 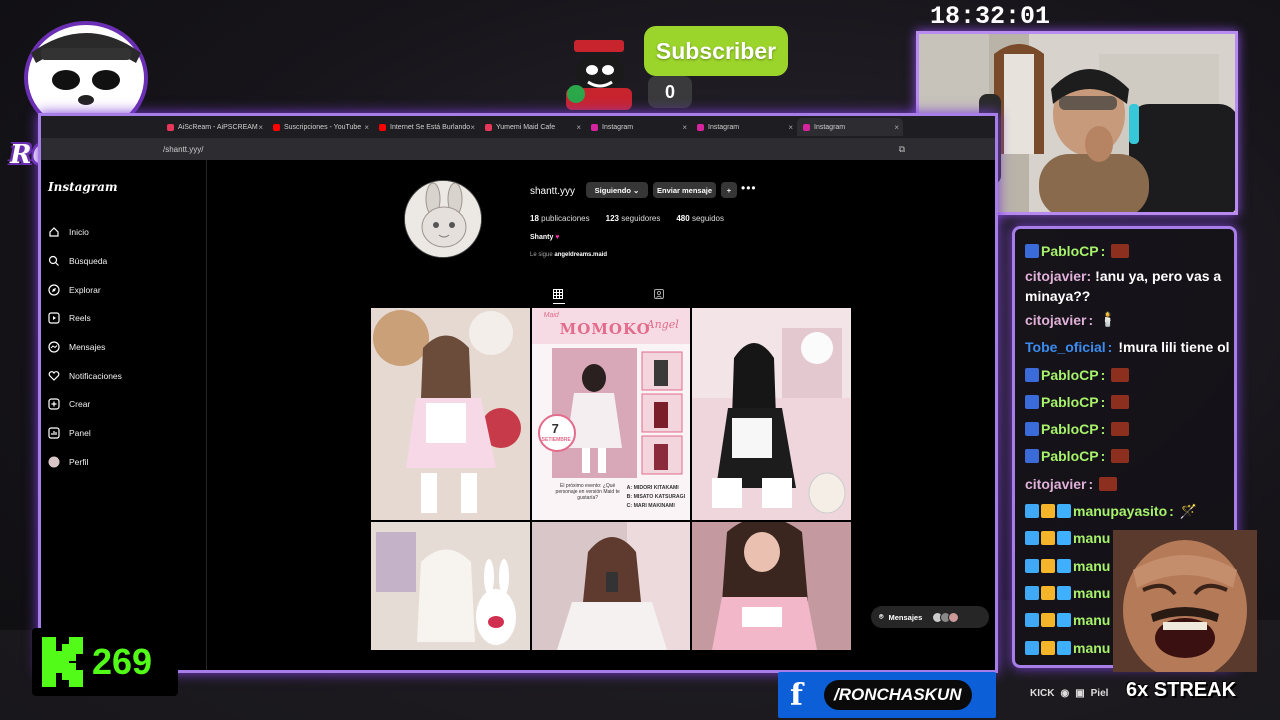 What do you see at coordinates (183, 149) in the screenshot?
I see `url-text: /shantt.yyy/` at bounding box center [183, 149].